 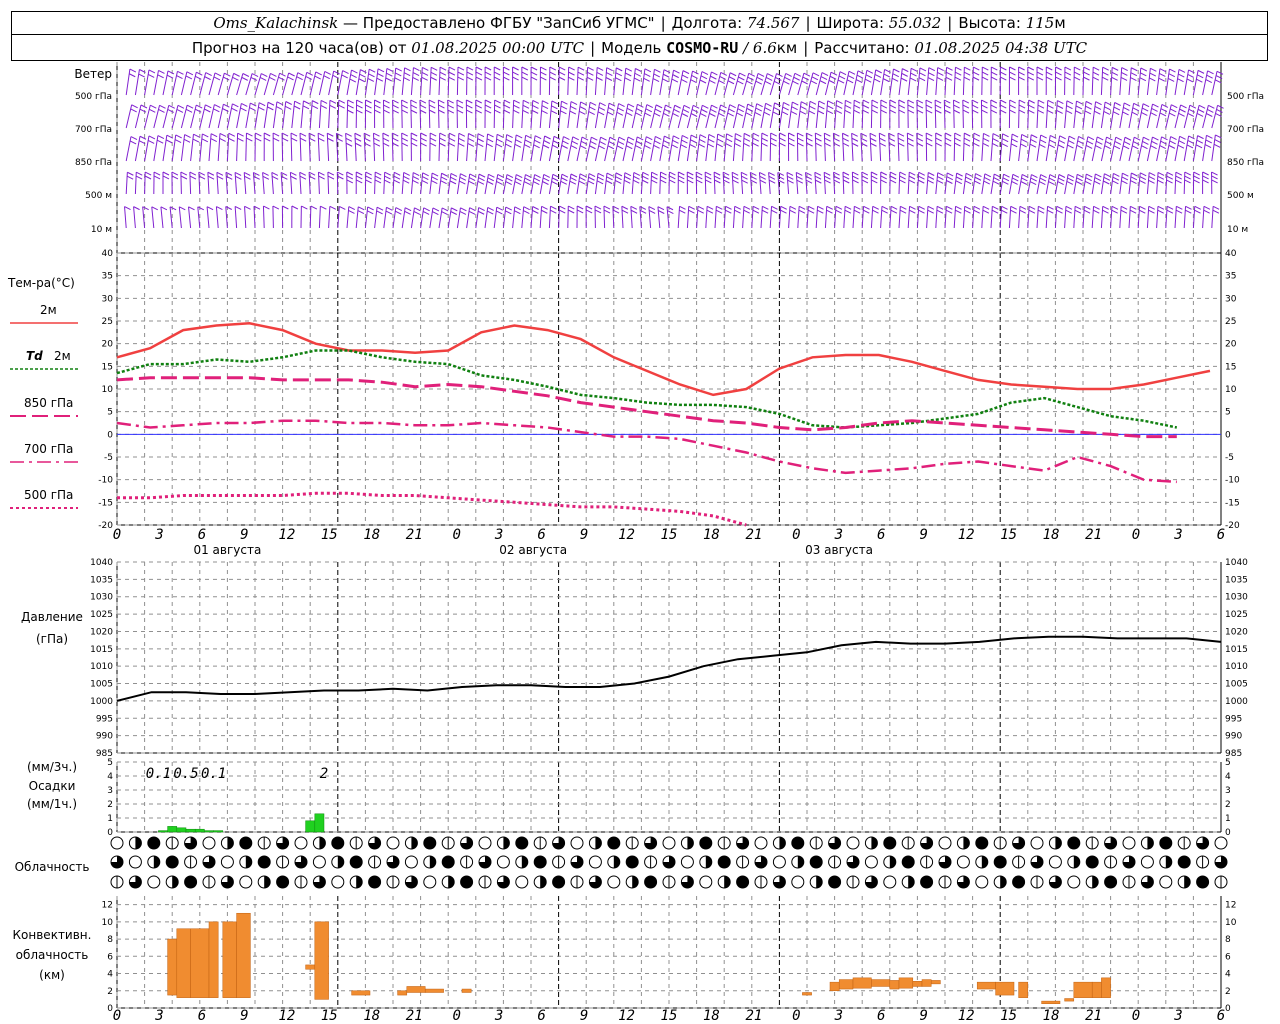 What do you see at coordinates (1093, 1016) in the screenshot?
I see `conv-x-hour-label: 21` at bounding box center [1093, 1016].